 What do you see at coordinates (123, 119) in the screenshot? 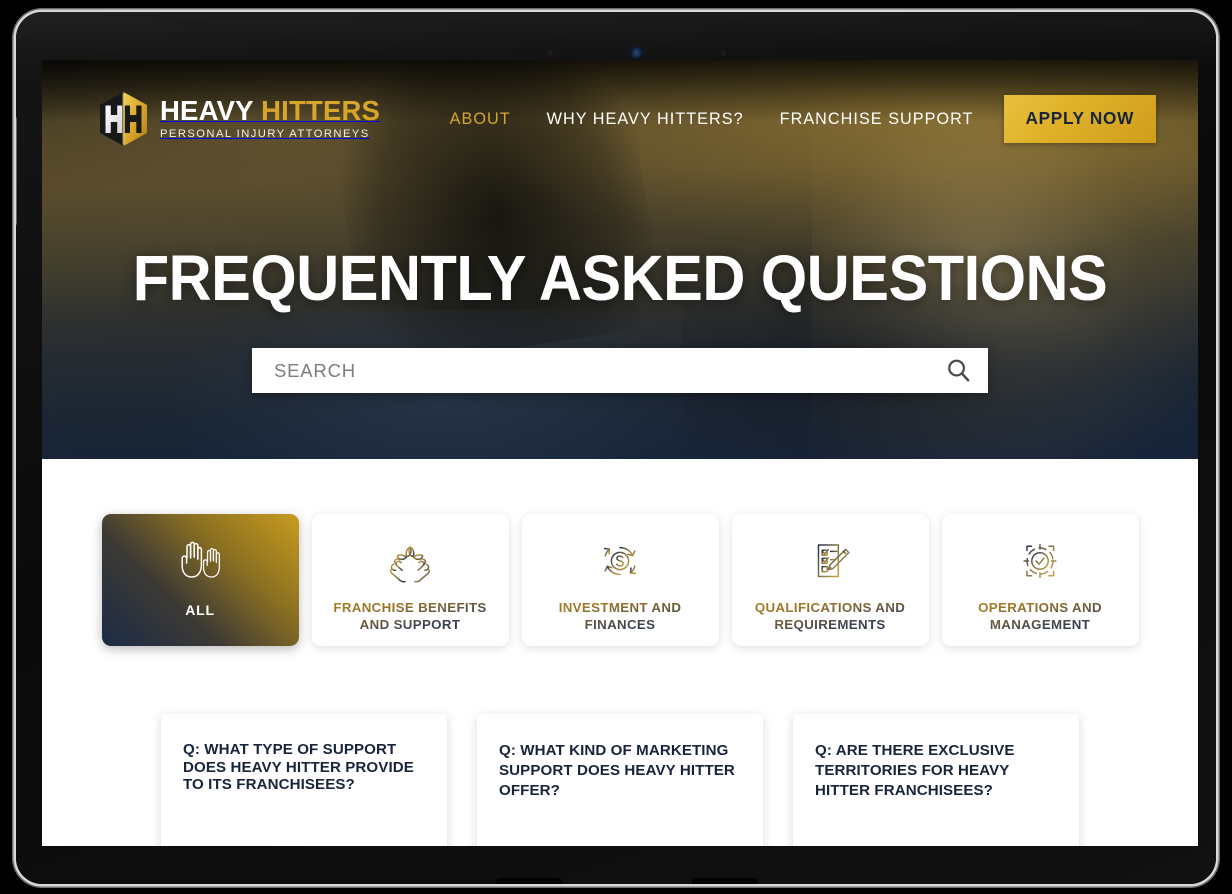
I see `heavy-hitters-shield-logo-icon` at bounding box center [123, 119].